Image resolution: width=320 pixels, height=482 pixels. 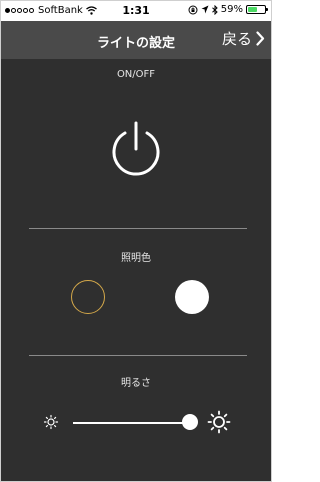 I want to click on color-section-label: 照明色, so click(x=136, y=258).